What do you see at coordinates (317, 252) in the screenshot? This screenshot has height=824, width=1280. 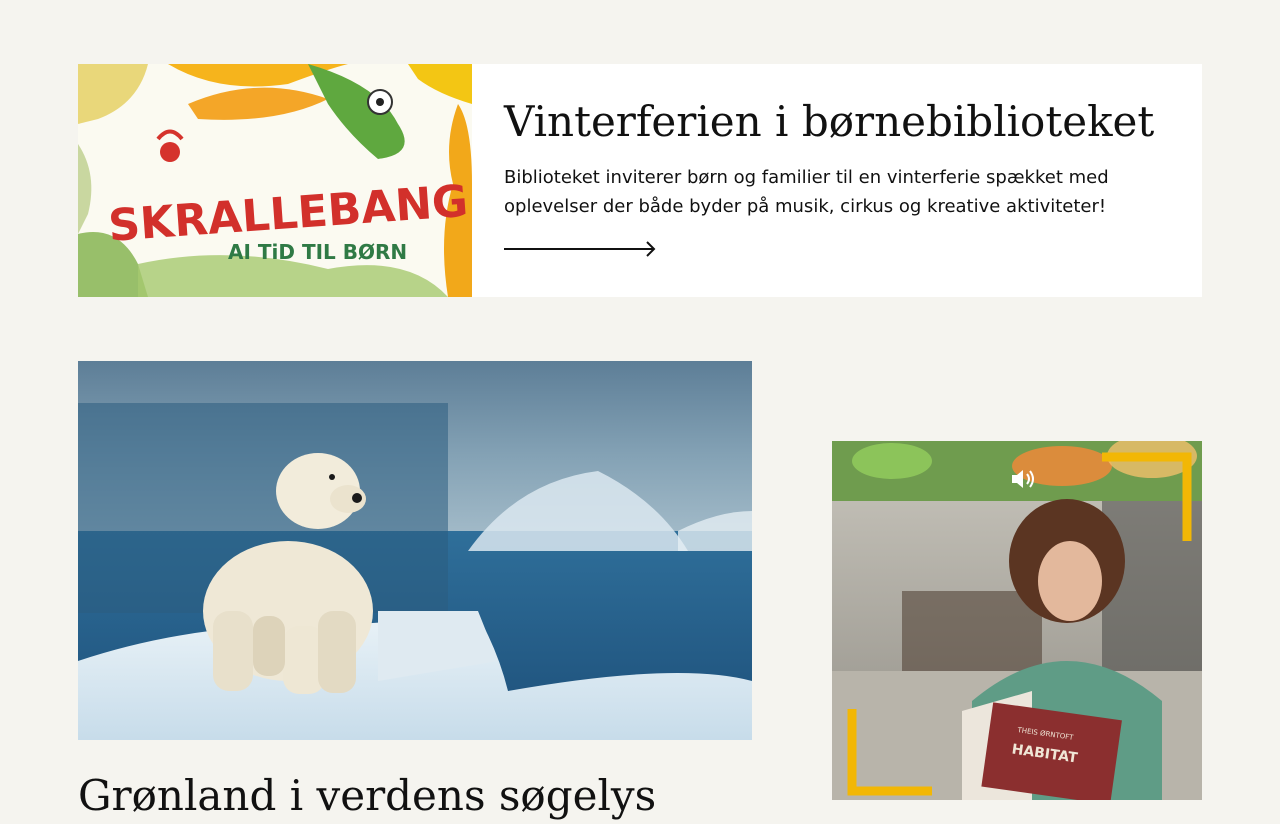 I see `tagline-text: AI TiD TIL BØRN` at bounding box center [317, 252].